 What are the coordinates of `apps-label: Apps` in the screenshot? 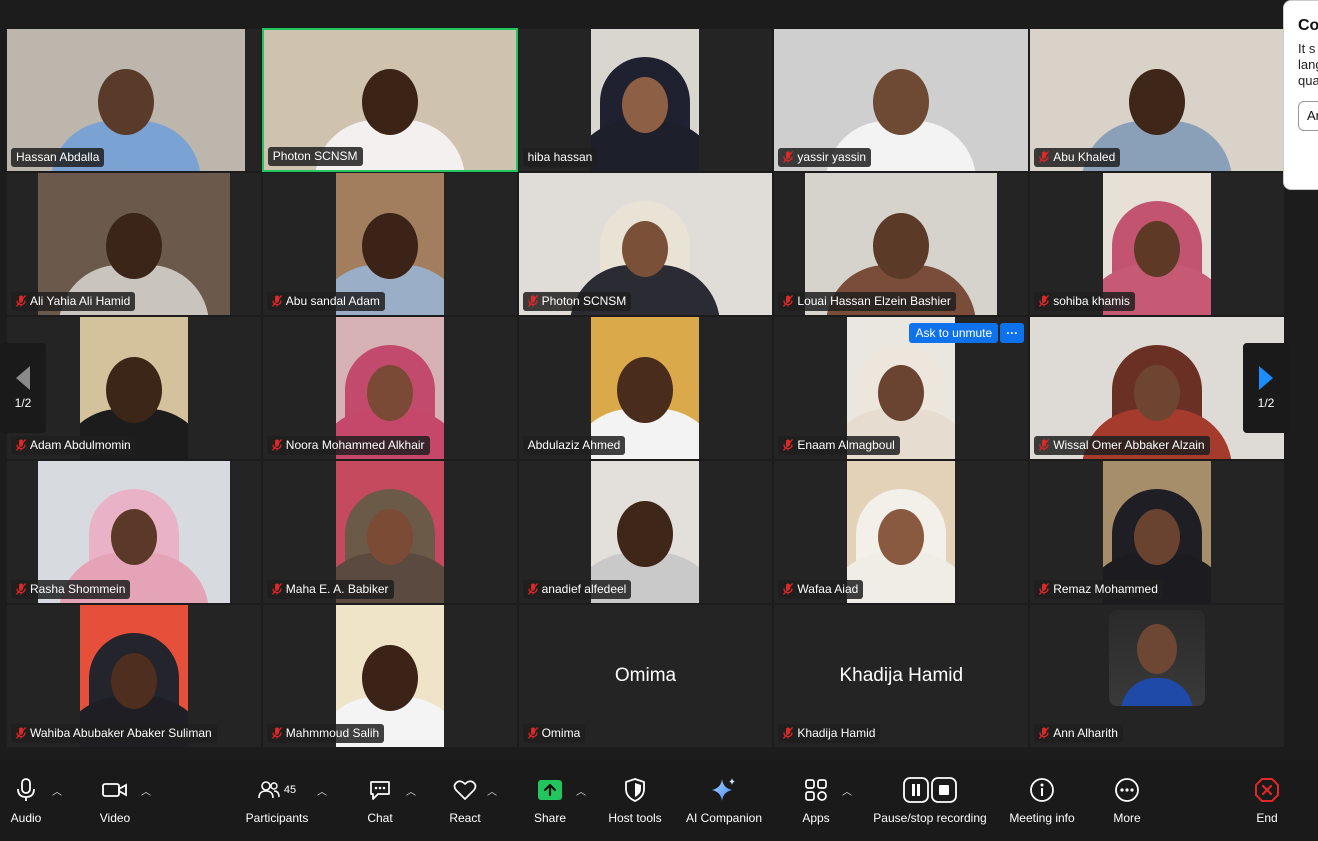 It's located at (816, 818).